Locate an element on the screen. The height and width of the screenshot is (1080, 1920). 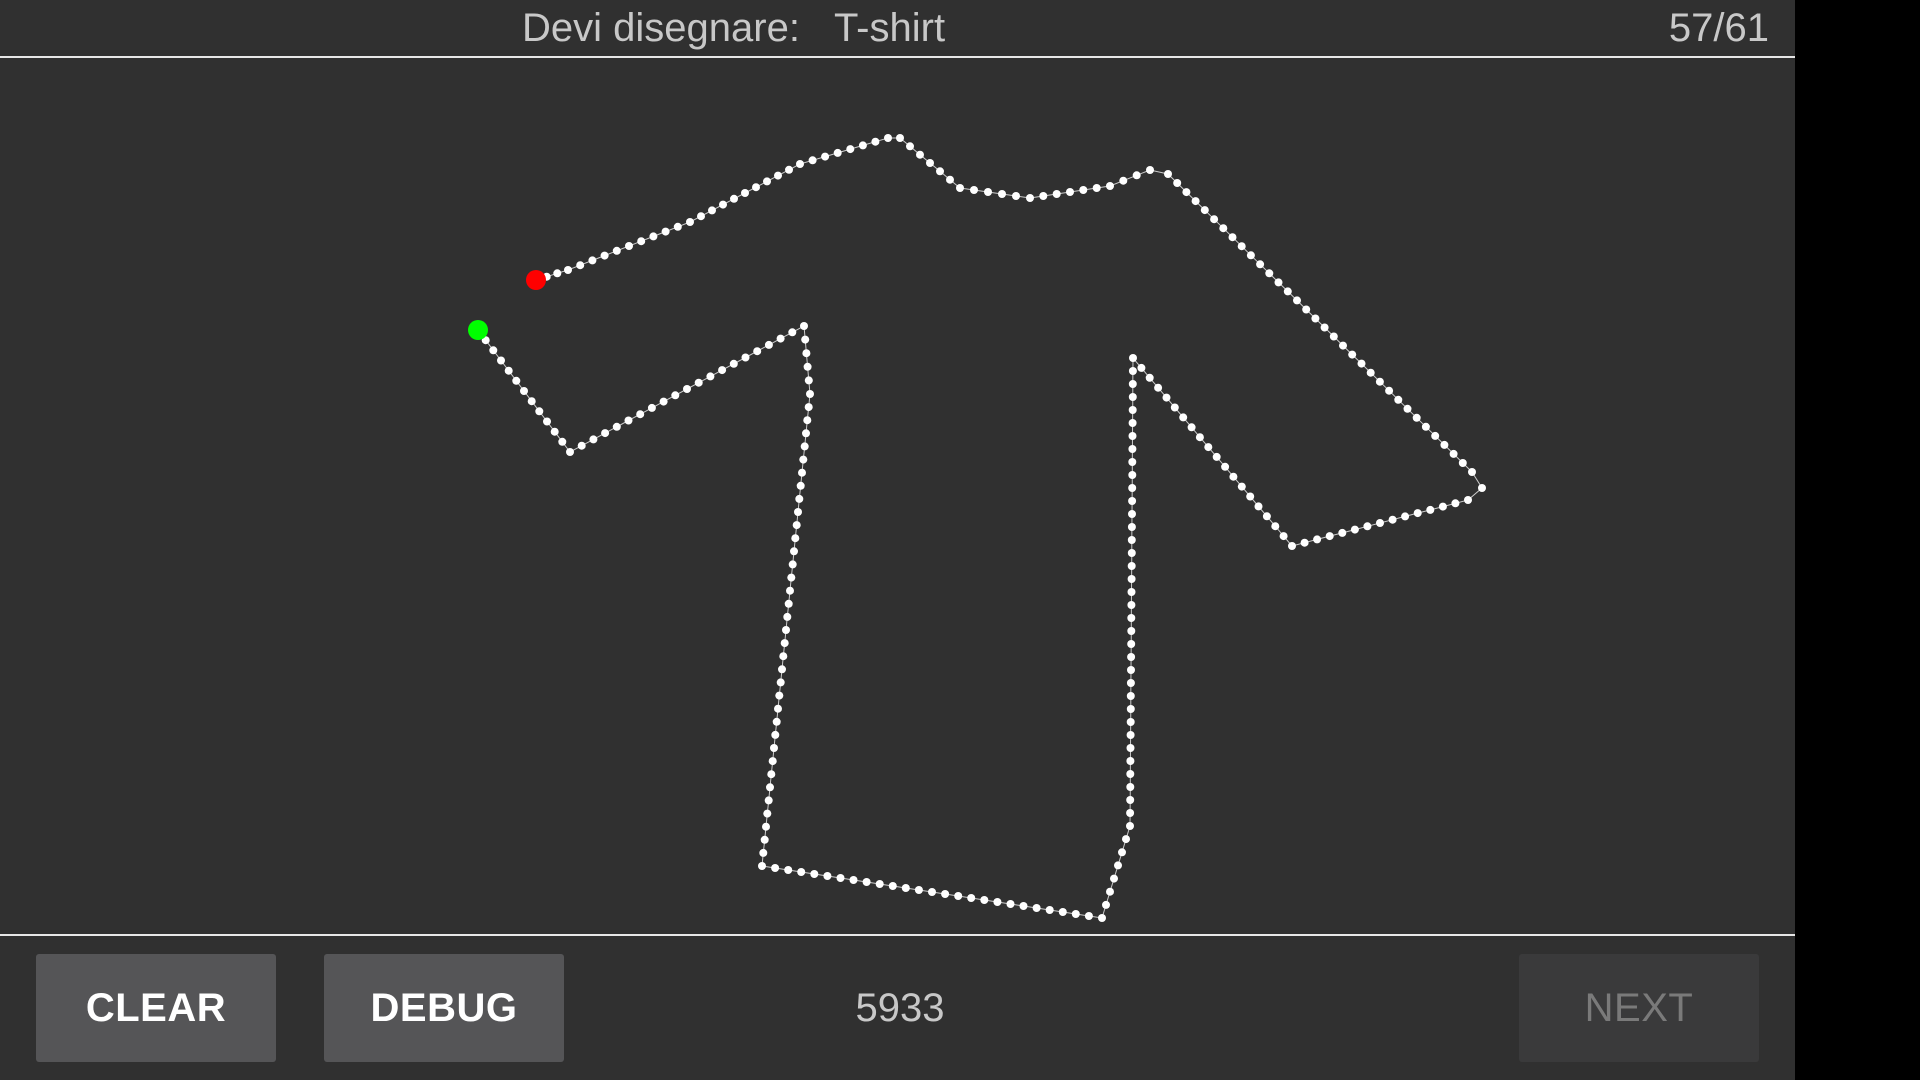
score-value: 5933 is located at coordinates (900, 1007).